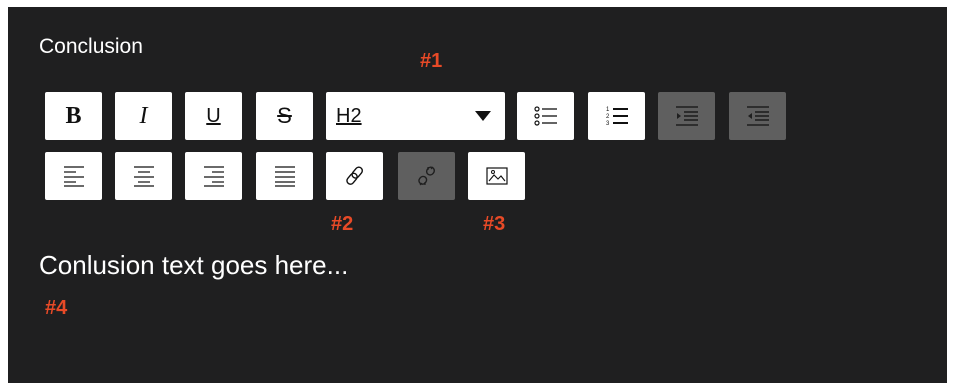 Image resolution: width=955 pixels, height=390 pixels. Describe the element at coordinates (608, 117) in the screenshot. I see `svg-text: 2` at that location.